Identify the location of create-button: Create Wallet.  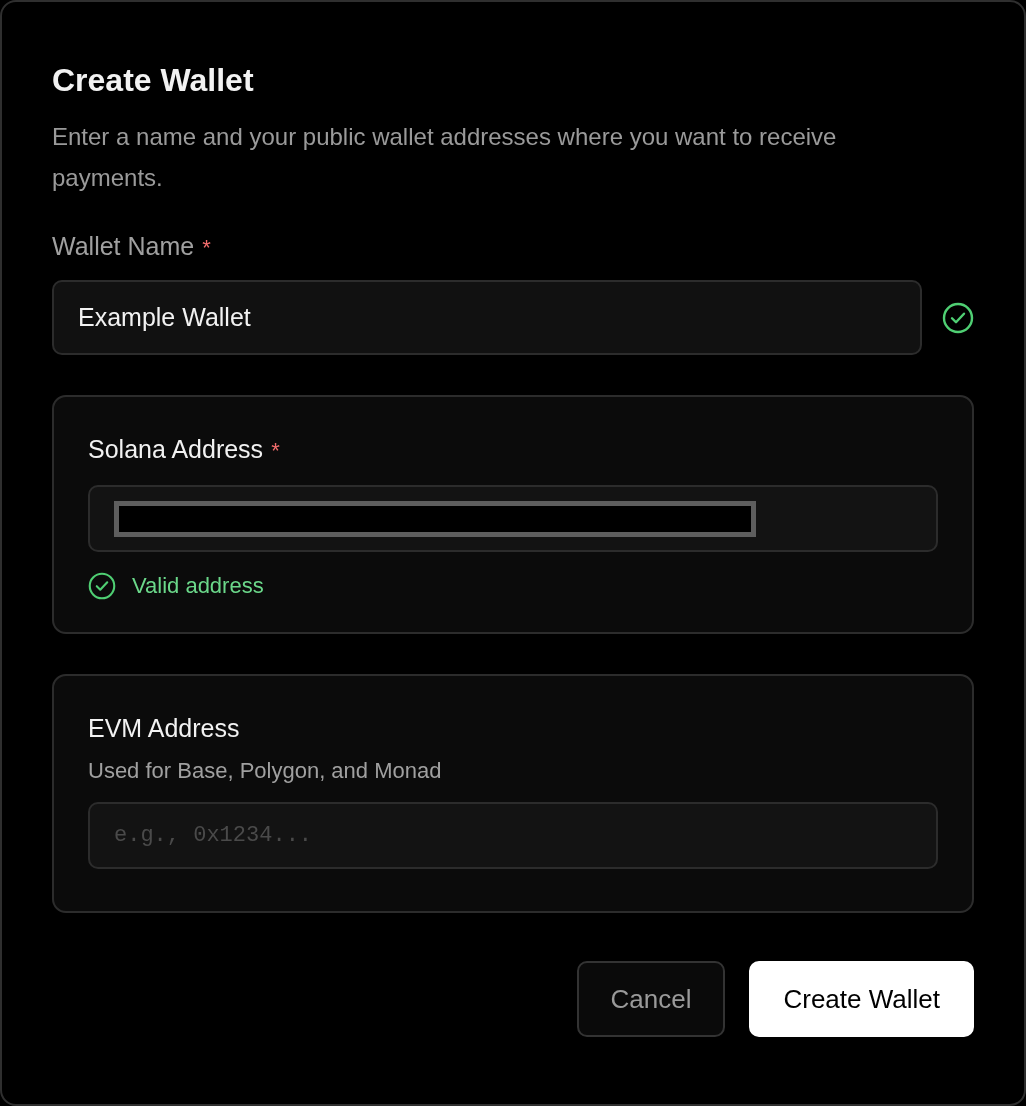
(861, 999).